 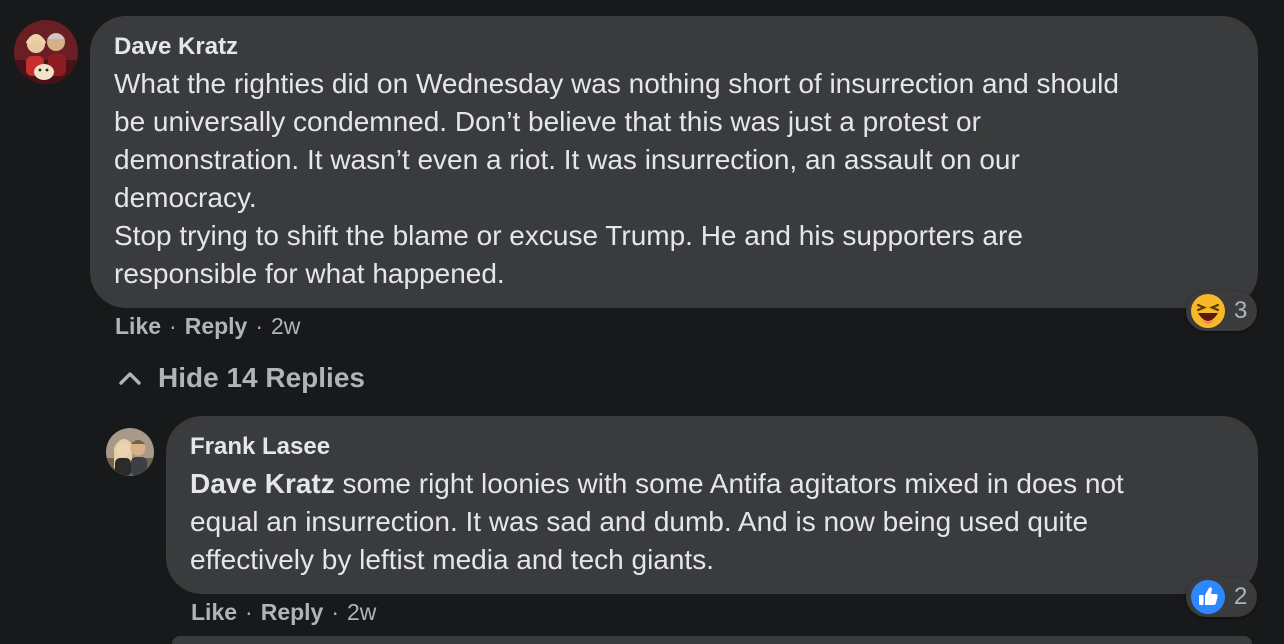 What do you see at coordinates (210, 2) in the screenshot?
I see `previous-comment-actions-fragment` at bounding box center [210, 2].